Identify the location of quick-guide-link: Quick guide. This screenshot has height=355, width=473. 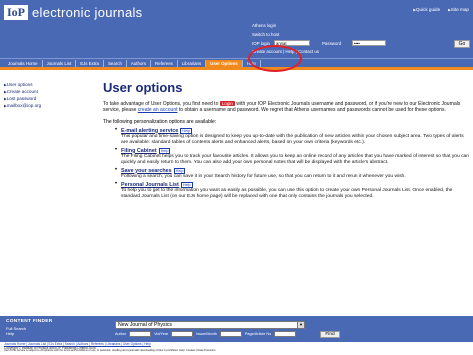
(426, 9).